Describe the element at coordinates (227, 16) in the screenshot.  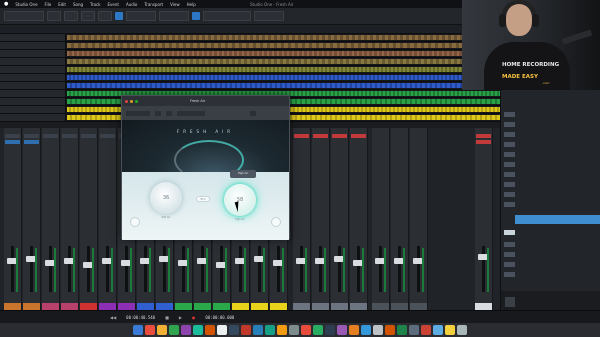
I see `snap-field` at that location.